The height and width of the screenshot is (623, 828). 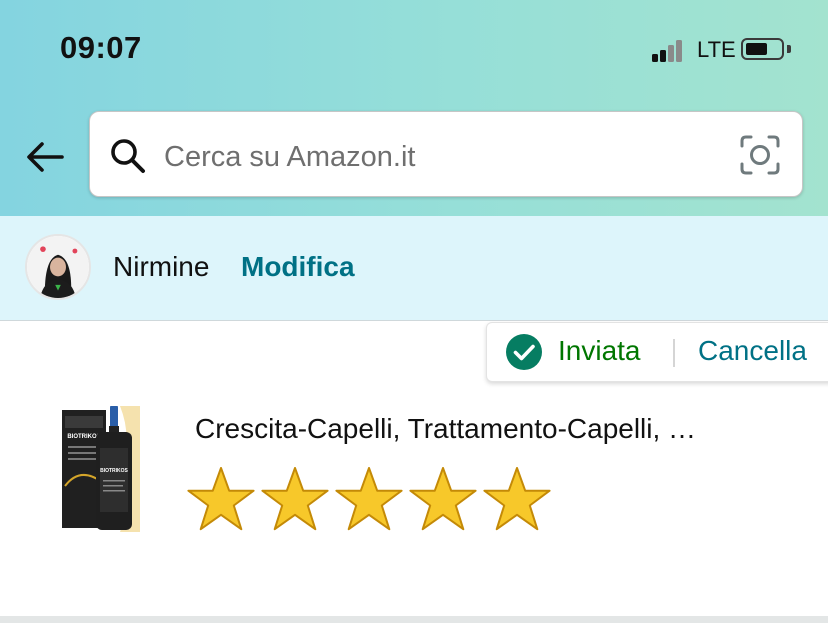 What do you see at coordinates (789, 49) in the screenshot?
I see `battery-tip` at bounding box center [789, 49].